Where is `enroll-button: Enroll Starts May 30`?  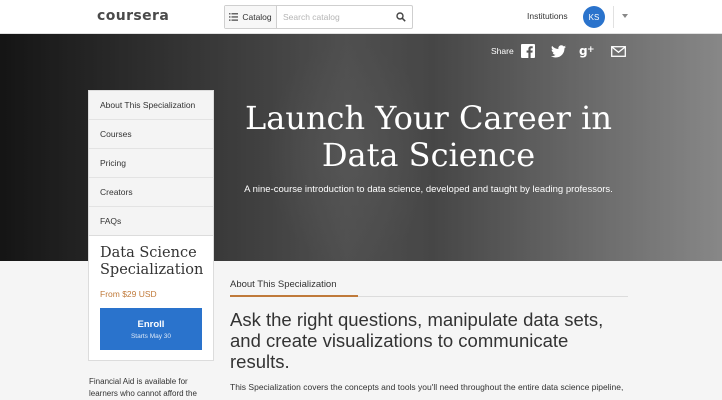 enroll-button: Enroll Starts May 30 is located at coordinates (151, 329).